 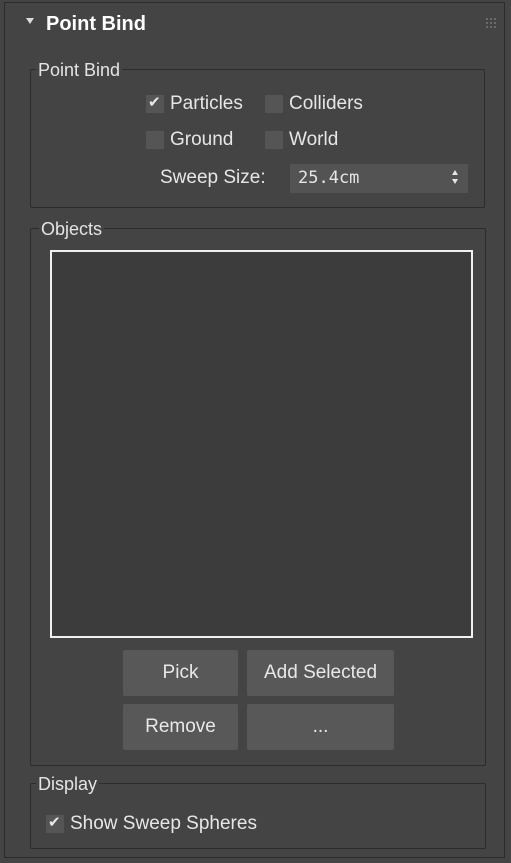 I want to click on ground-checkbox: Ground, so click(x=189, y=140).